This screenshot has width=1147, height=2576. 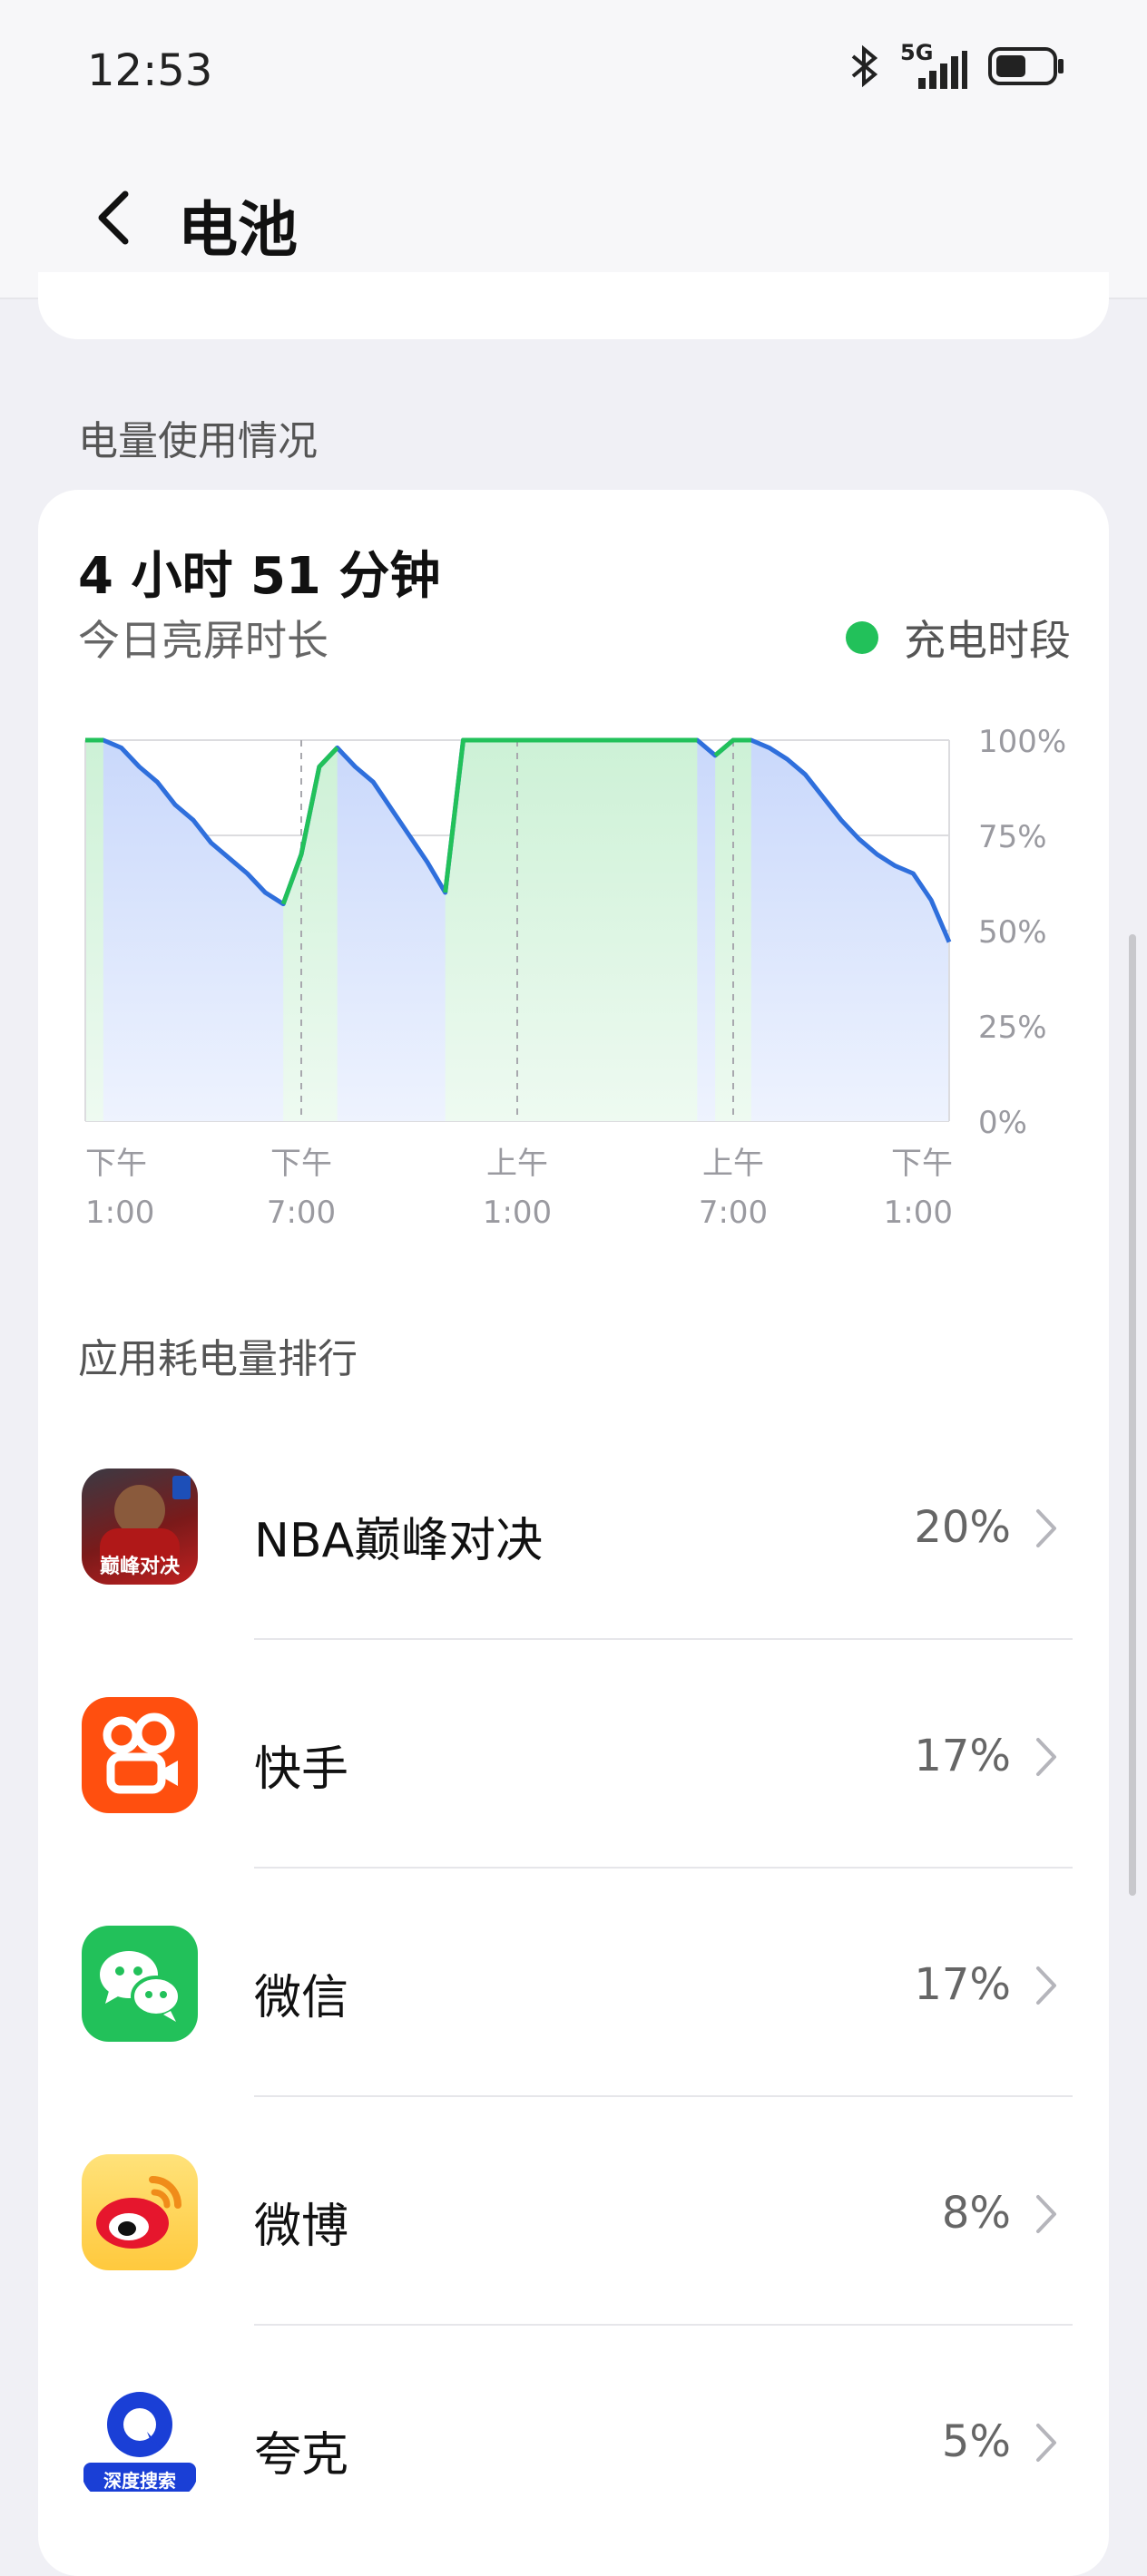 What do you see at coordinates (573, 2440) in the screenshot?
I see `app-row-quark: 深度搜索 夸克 5%` at bounding box center [573, 2440].